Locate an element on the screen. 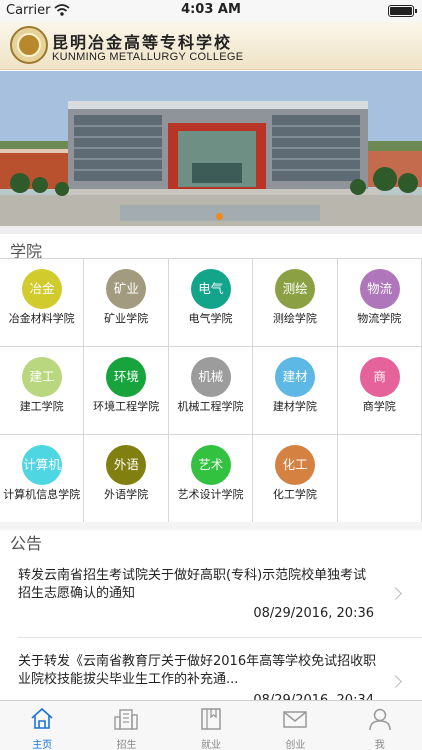  tab-bar: 主页 招生 就业 创业 我 is located at coordinates (211, 725).